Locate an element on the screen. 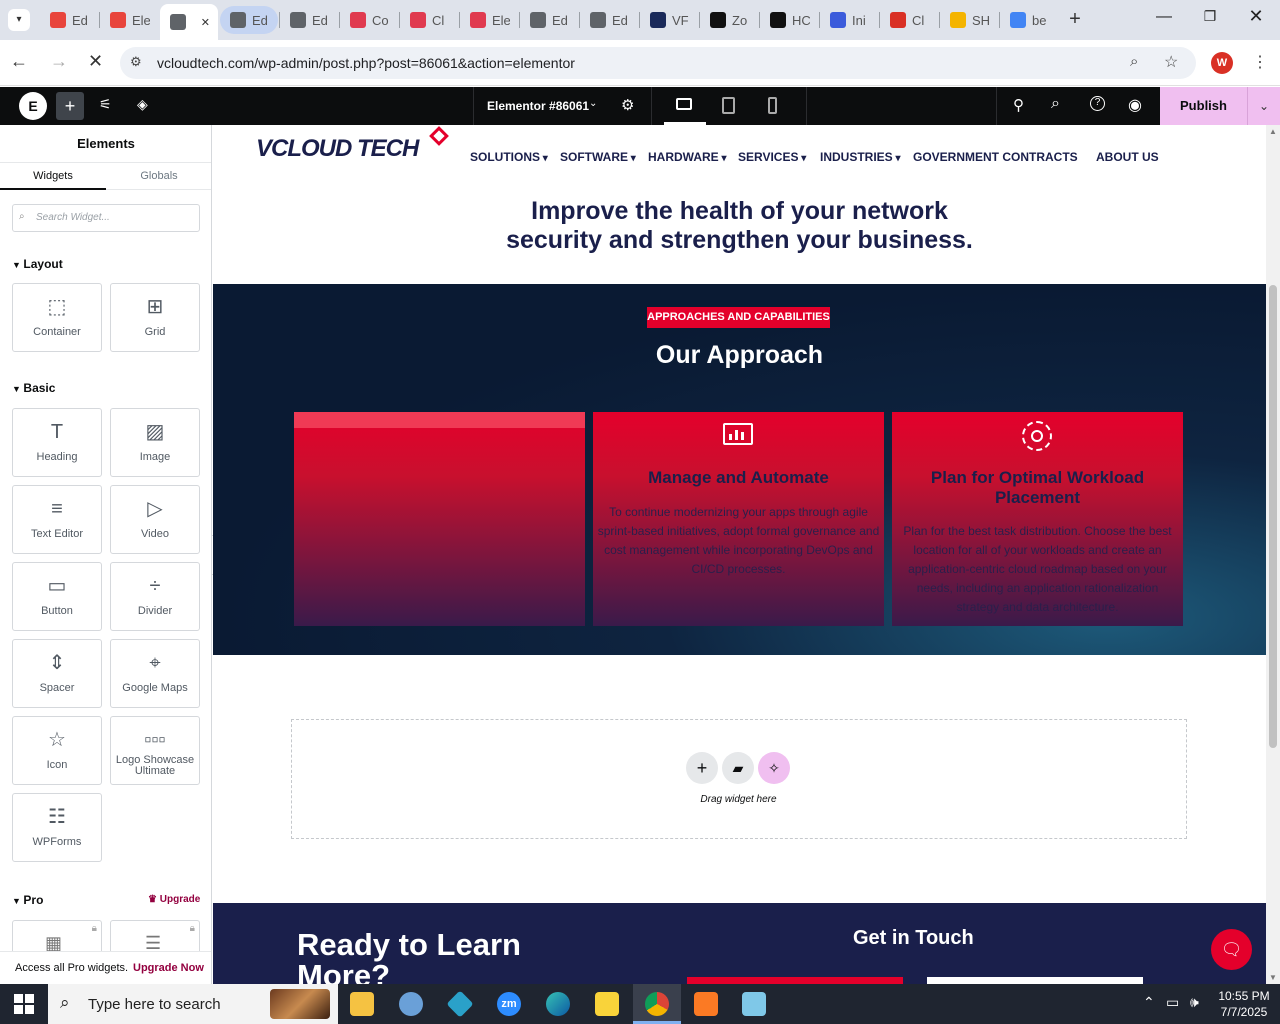 This screenshot has width=1280, height=1024. edge-browser-icon is located at coordinates (558, 1004).